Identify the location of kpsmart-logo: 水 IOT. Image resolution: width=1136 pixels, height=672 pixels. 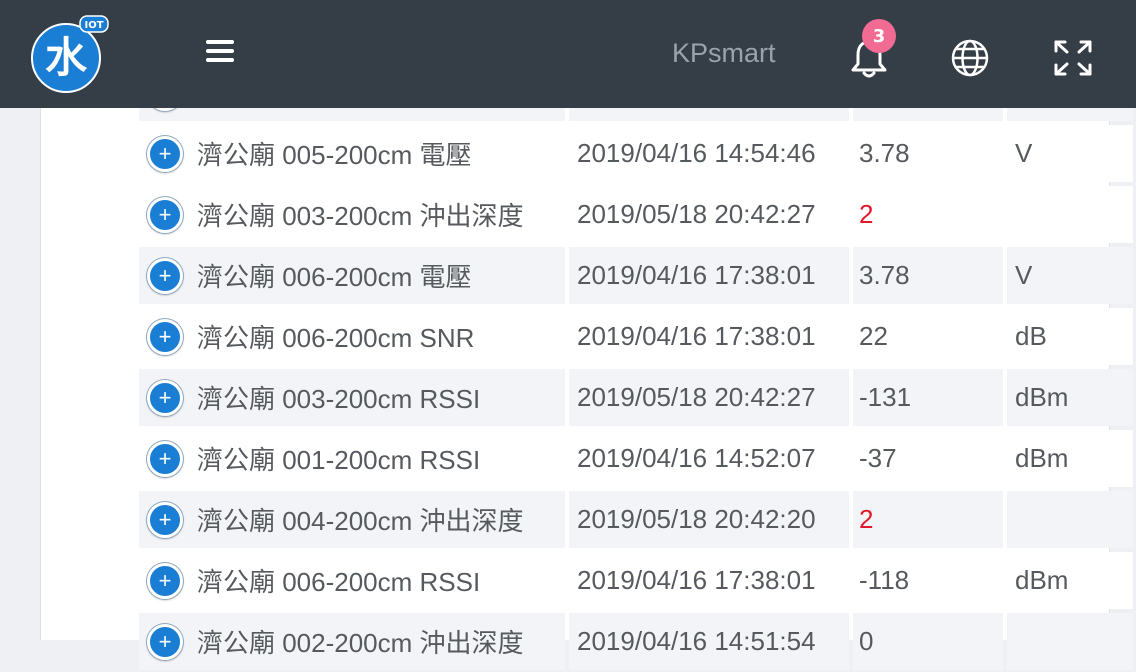
(70, 54).